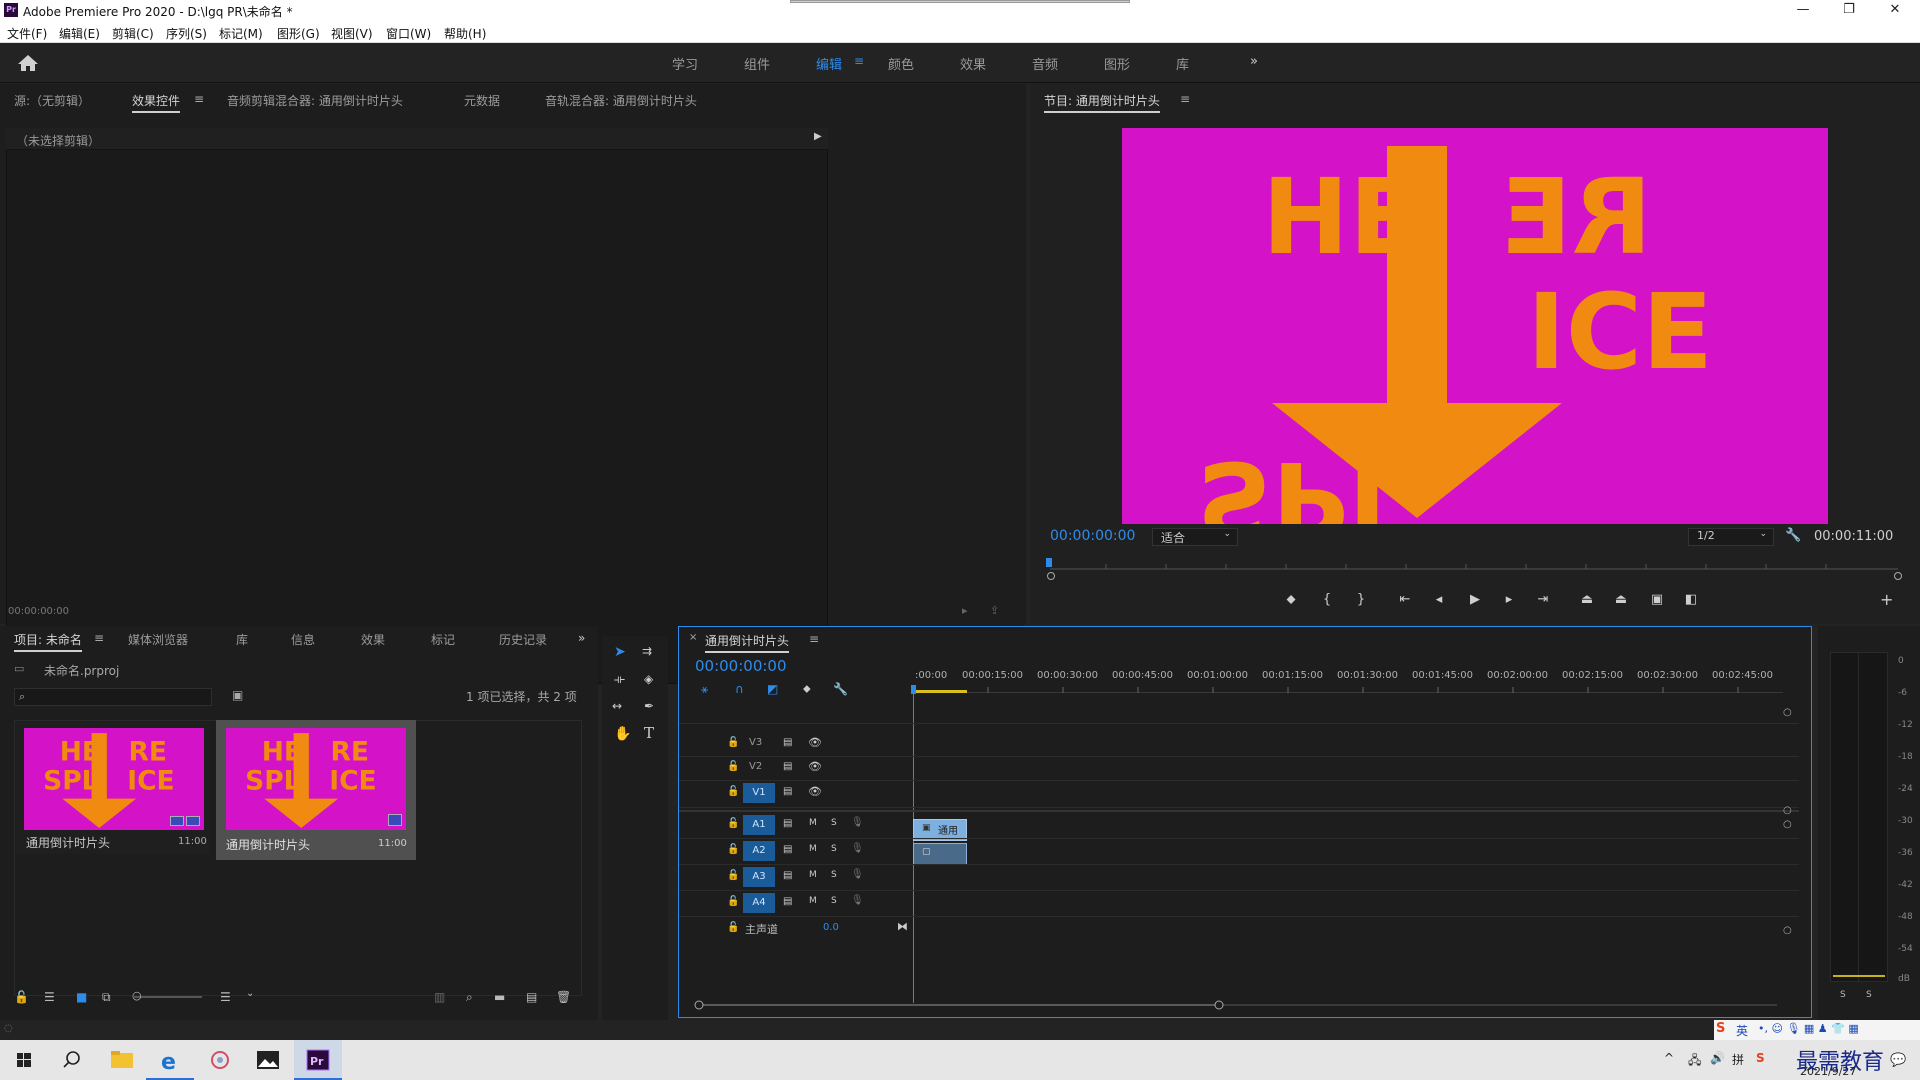 The width and height of the screenshot is (1920, 1080). Describe the element at coordinates (49, 997) in the screenshot. I see `list-view-icon: ☰` at that location.